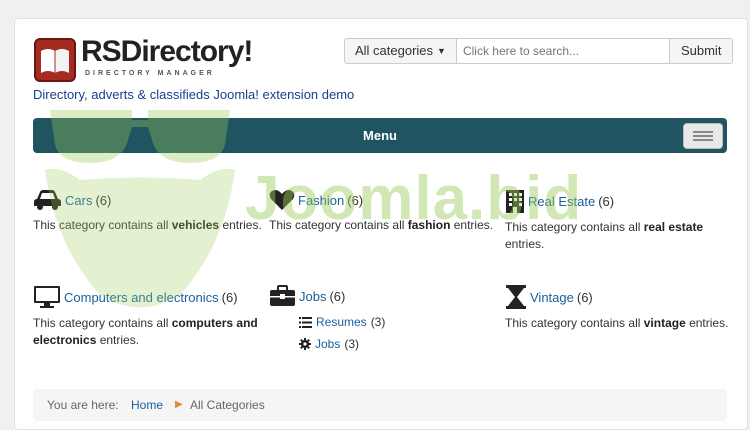 The height and width of the screenshot is (430, 750). Describe the element at coordinates (141, 297) in the screenshot. I see `category-link: Computers and electronics` at that location.